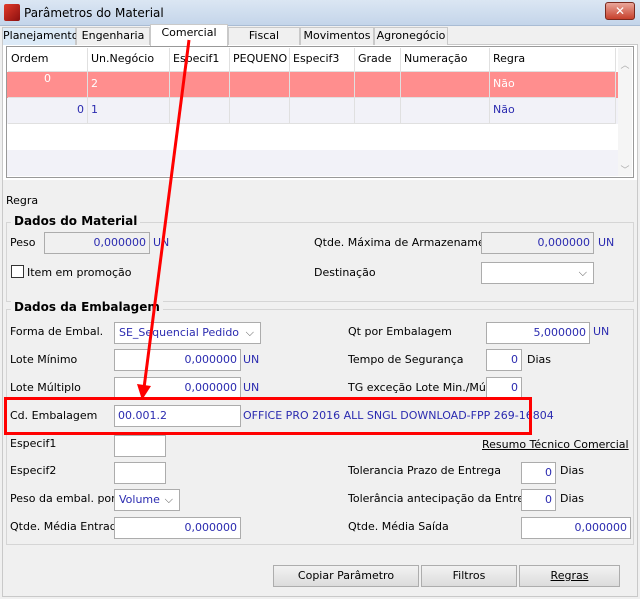  I want to click on annotation-arrow, so click(164, 219).